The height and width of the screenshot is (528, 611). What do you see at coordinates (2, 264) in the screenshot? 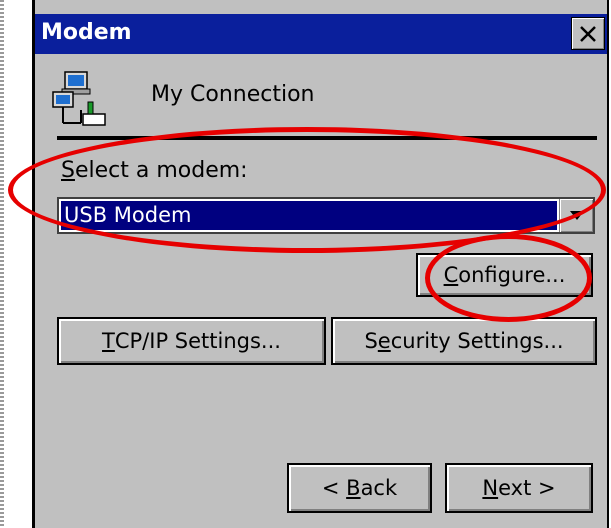
I see `page-edge` at bounding box center [2, 264].